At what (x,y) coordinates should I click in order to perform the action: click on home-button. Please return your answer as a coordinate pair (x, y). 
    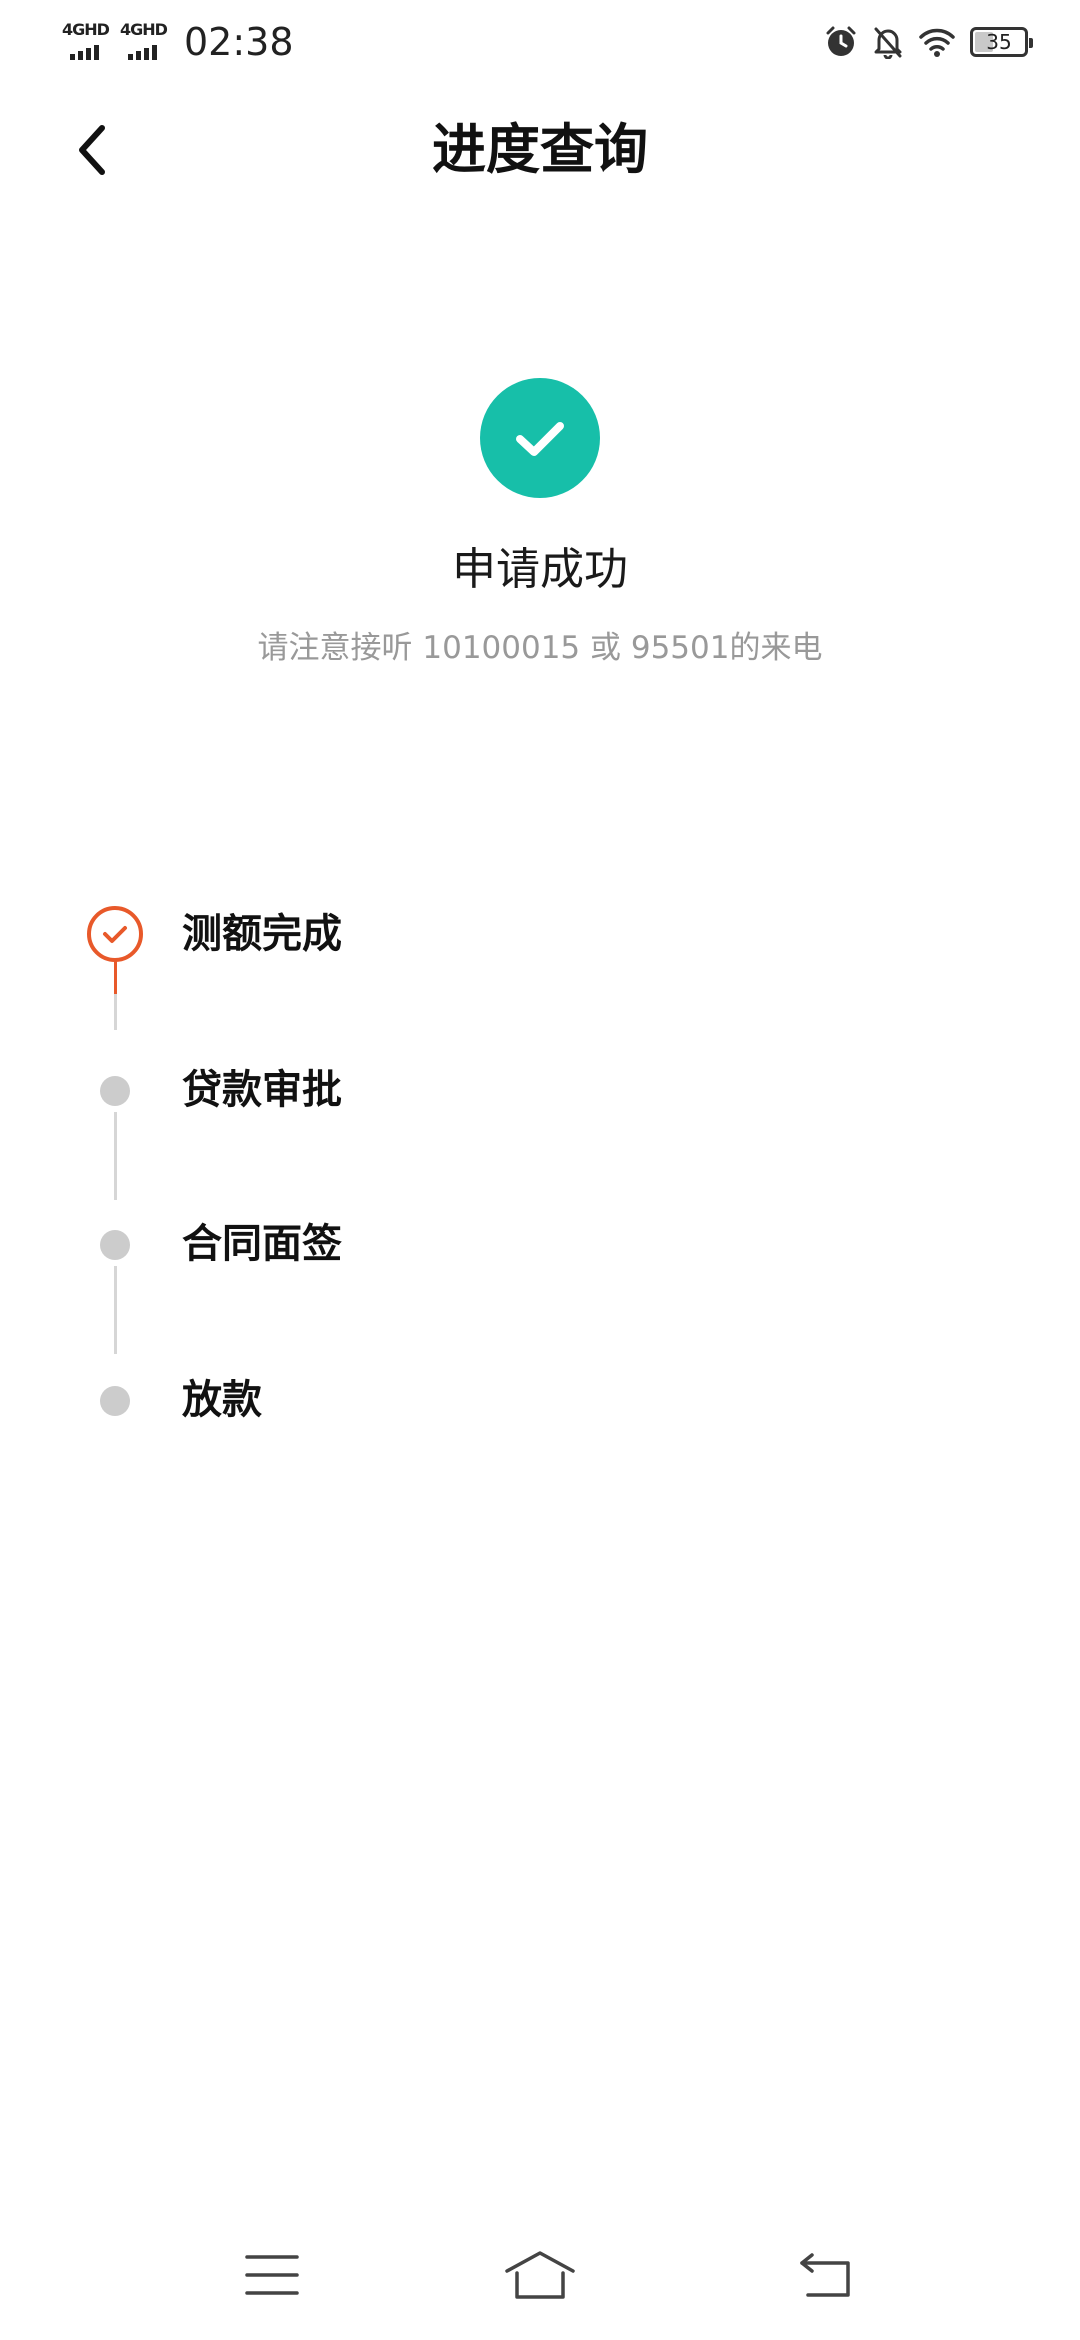
    Looking at the image, I should click on (540, 2275).